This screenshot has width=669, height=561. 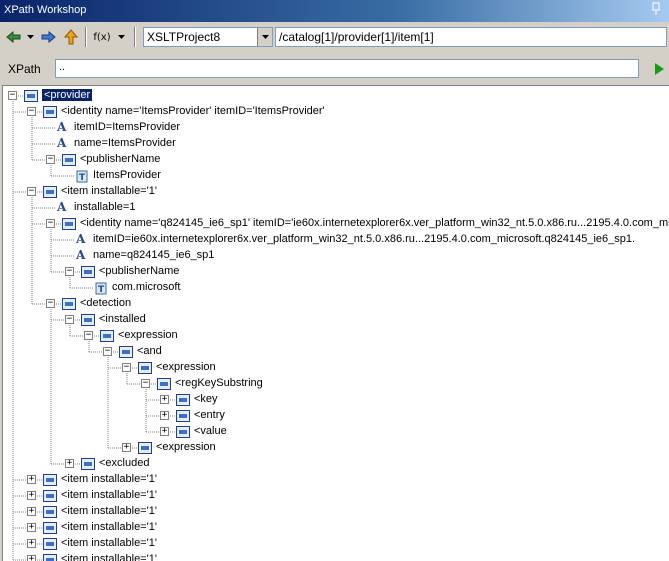 What do you see at coordinates (153, 255) in the screenshot?
I see `tree-node-label: name=q824145_ie6_sp1` at bounding box center [153, 255].